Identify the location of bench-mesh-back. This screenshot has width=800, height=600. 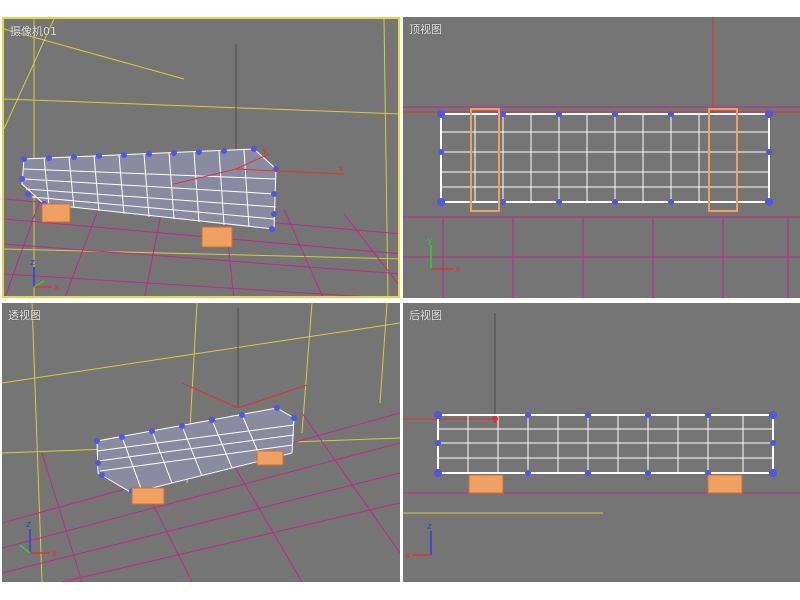
(605, 452).